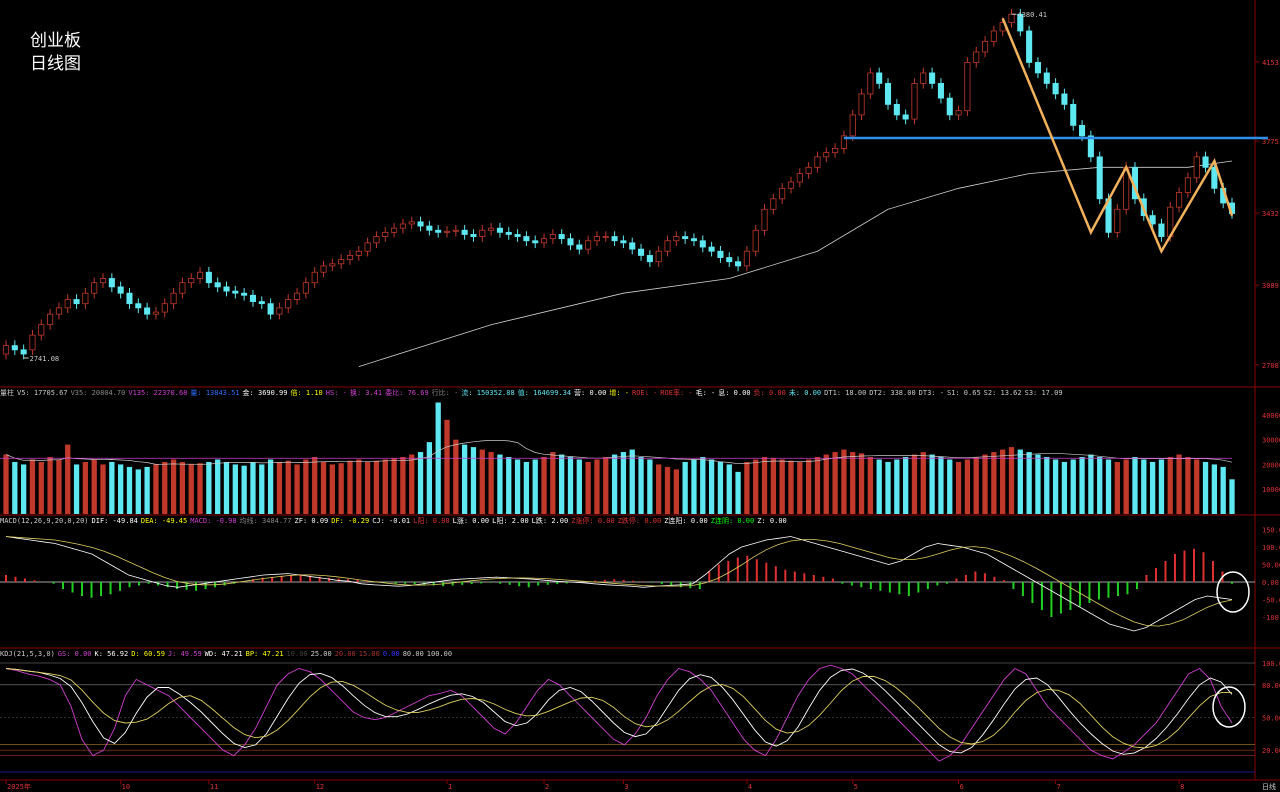 The height and width of the screenshot is (792, 1280). What do you see at coordinates (1270, 286) in the screenshot?
I see `price-tick-label-3: 3089` at bounding box center [1270, 286].